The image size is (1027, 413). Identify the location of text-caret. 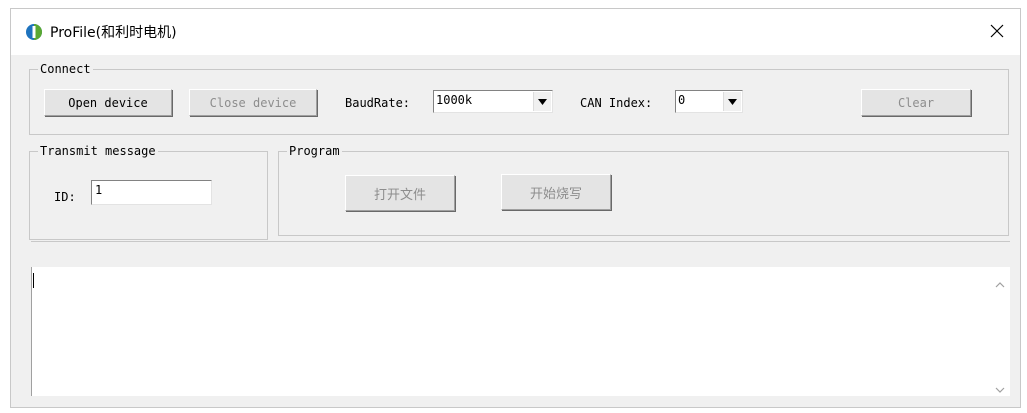
(33, 280).